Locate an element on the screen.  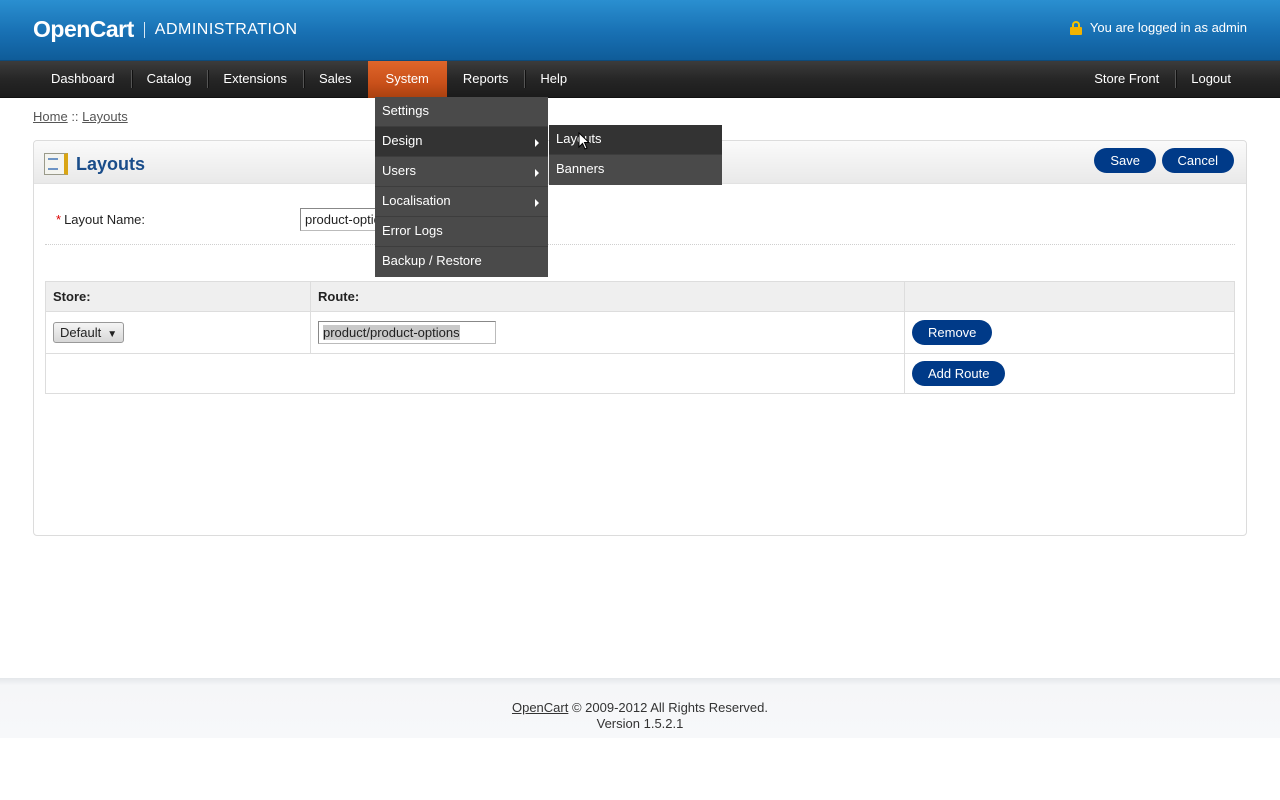
menu-logout: Logout is located at coordinates (1211, 79).